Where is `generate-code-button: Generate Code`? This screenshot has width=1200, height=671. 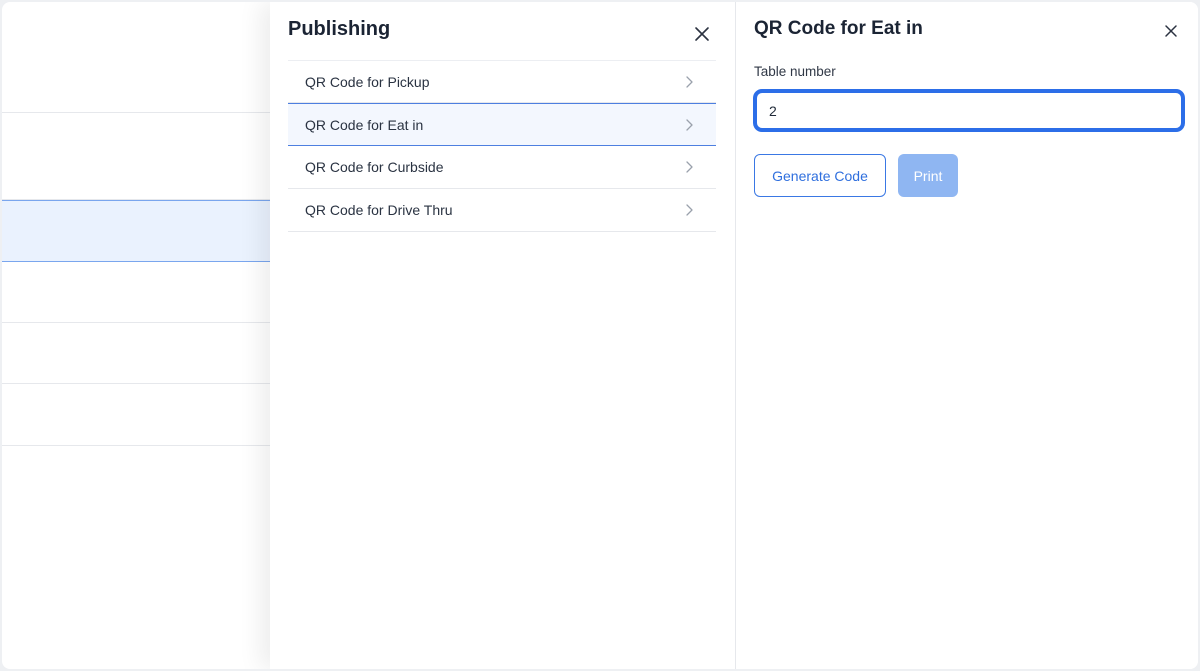 generate-code-button: Generate Code is located at coordinates (820, 175).